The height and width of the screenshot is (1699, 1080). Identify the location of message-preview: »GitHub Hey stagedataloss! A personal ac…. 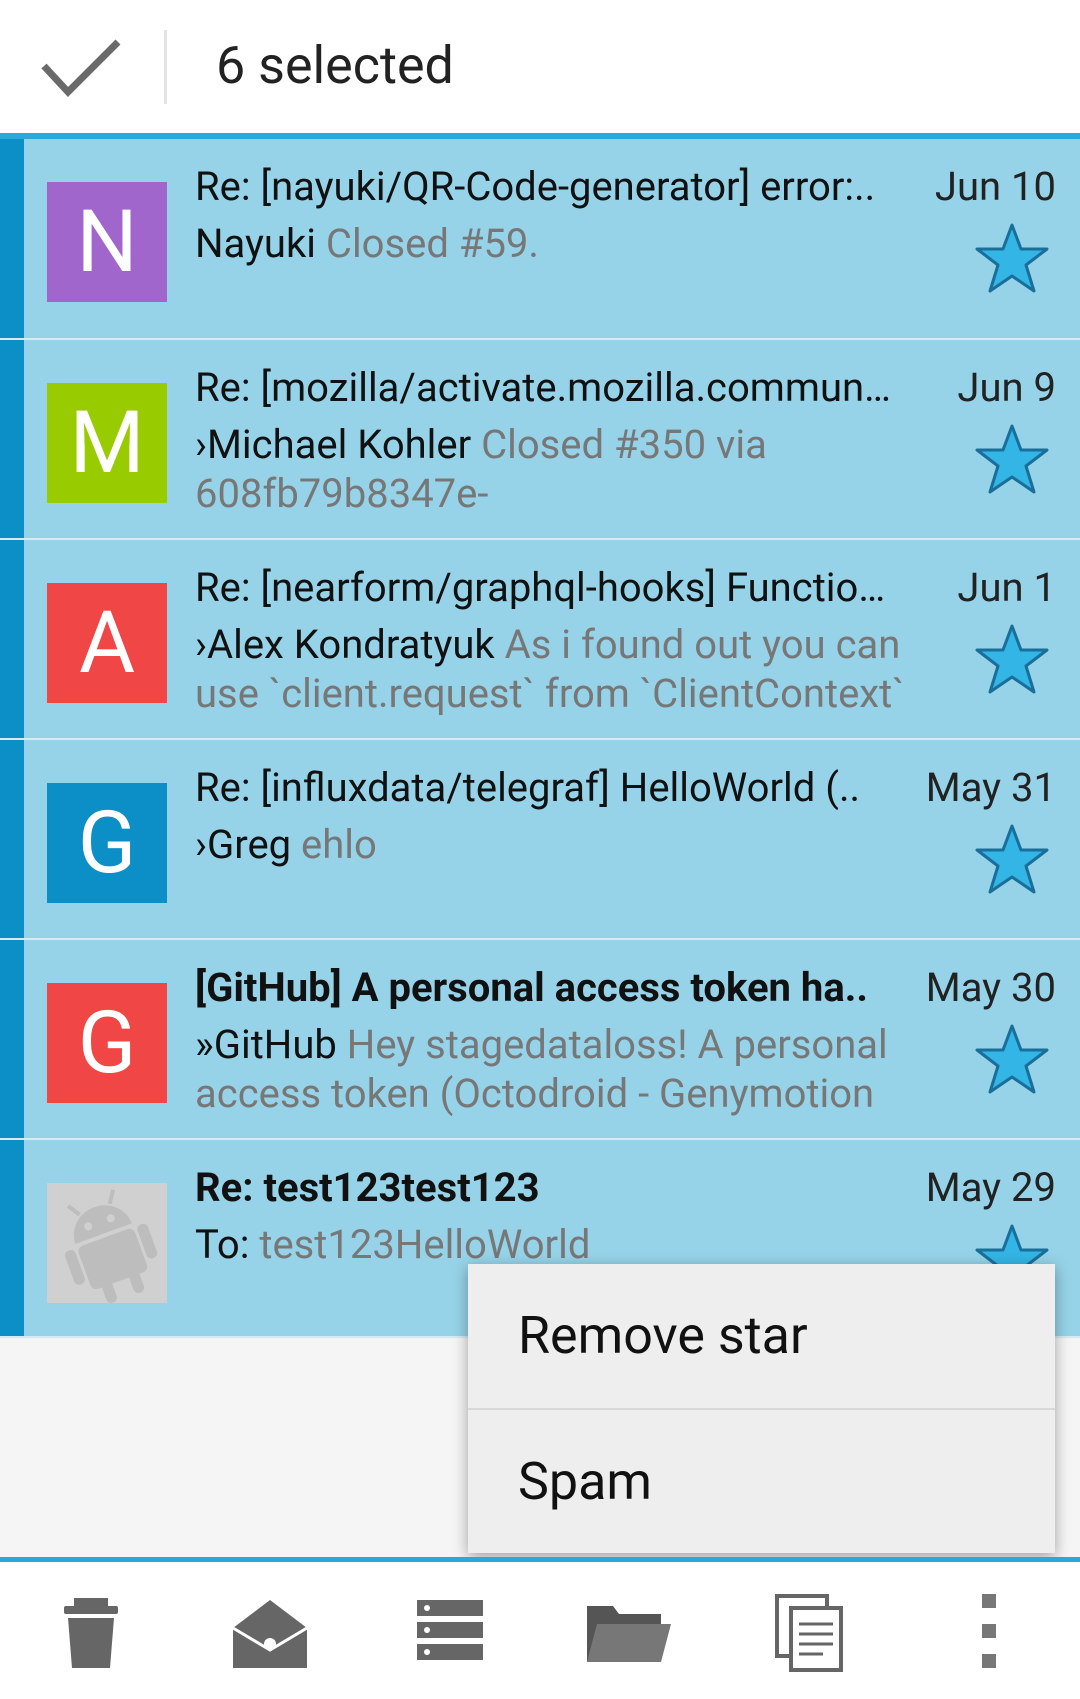
(565, 1069).